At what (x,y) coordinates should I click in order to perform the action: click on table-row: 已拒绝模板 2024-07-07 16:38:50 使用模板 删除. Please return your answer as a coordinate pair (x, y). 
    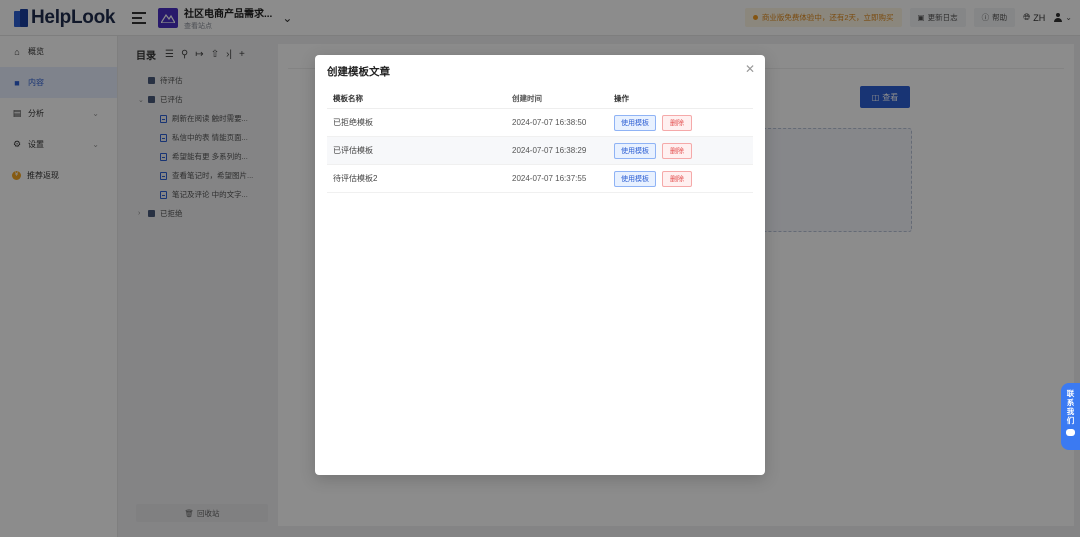
    Looking at the image, I should click on (540, 123).